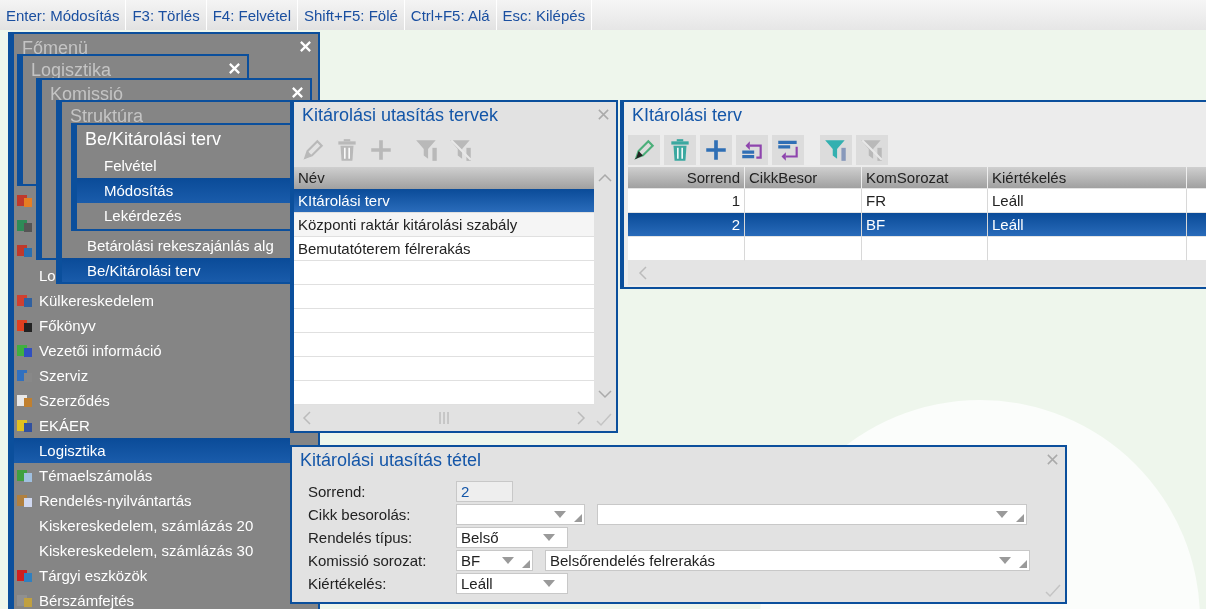  What do you see at coordinates (153, 139) in the screenshot?
I see `menu-title: Be/Kitárolási terv` at bounding box center [153, 139].